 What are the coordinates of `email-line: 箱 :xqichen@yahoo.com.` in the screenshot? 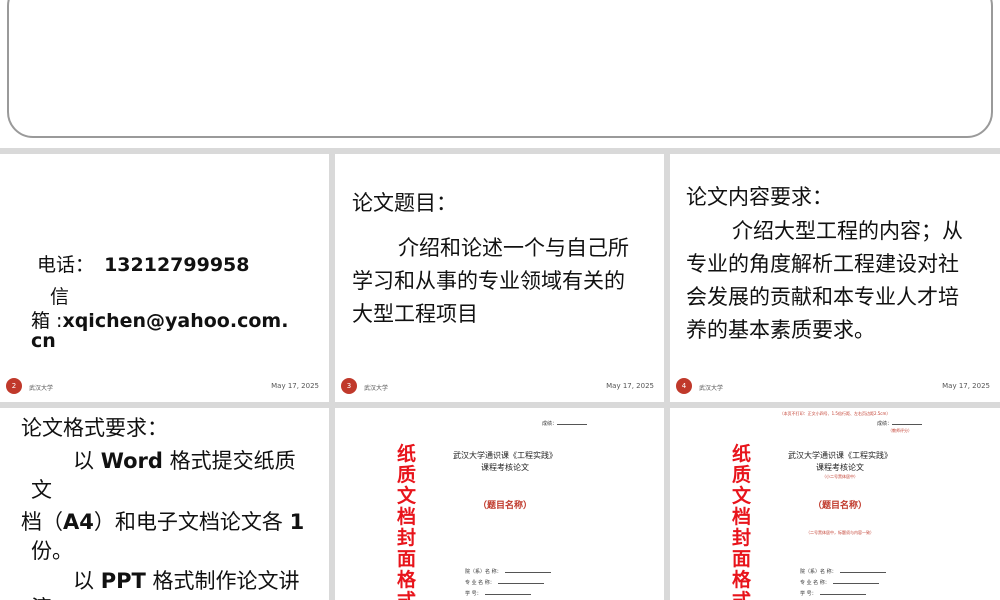 It's located at (159, 319).